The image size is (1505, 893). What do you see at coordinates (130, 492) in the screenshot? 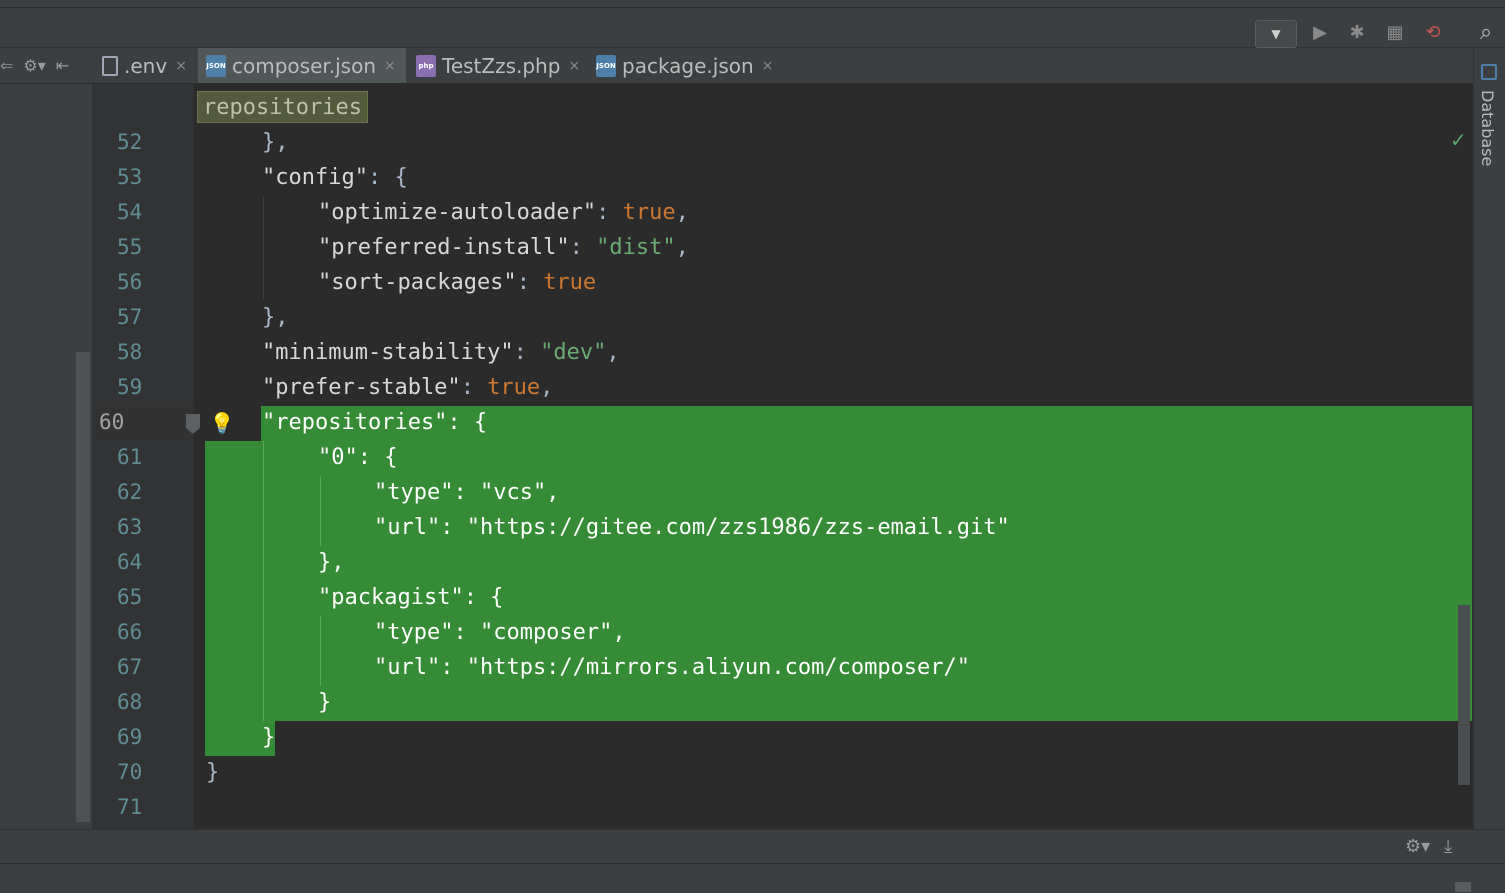
I see `line-number: 62` at bounding box center [130, 492].